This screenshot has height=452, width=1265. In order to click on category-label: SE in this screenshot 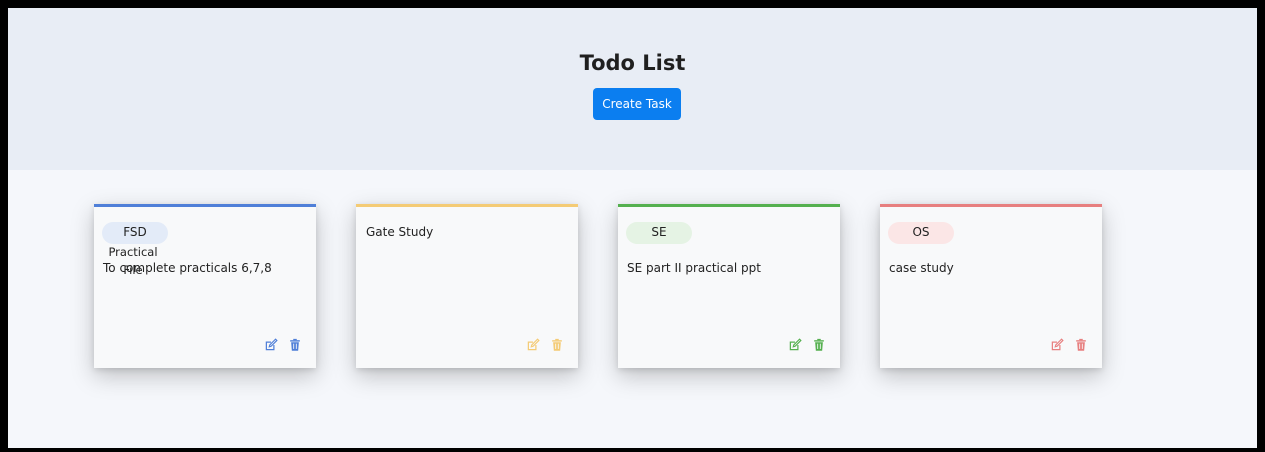, I will do `click(659, 232)`.